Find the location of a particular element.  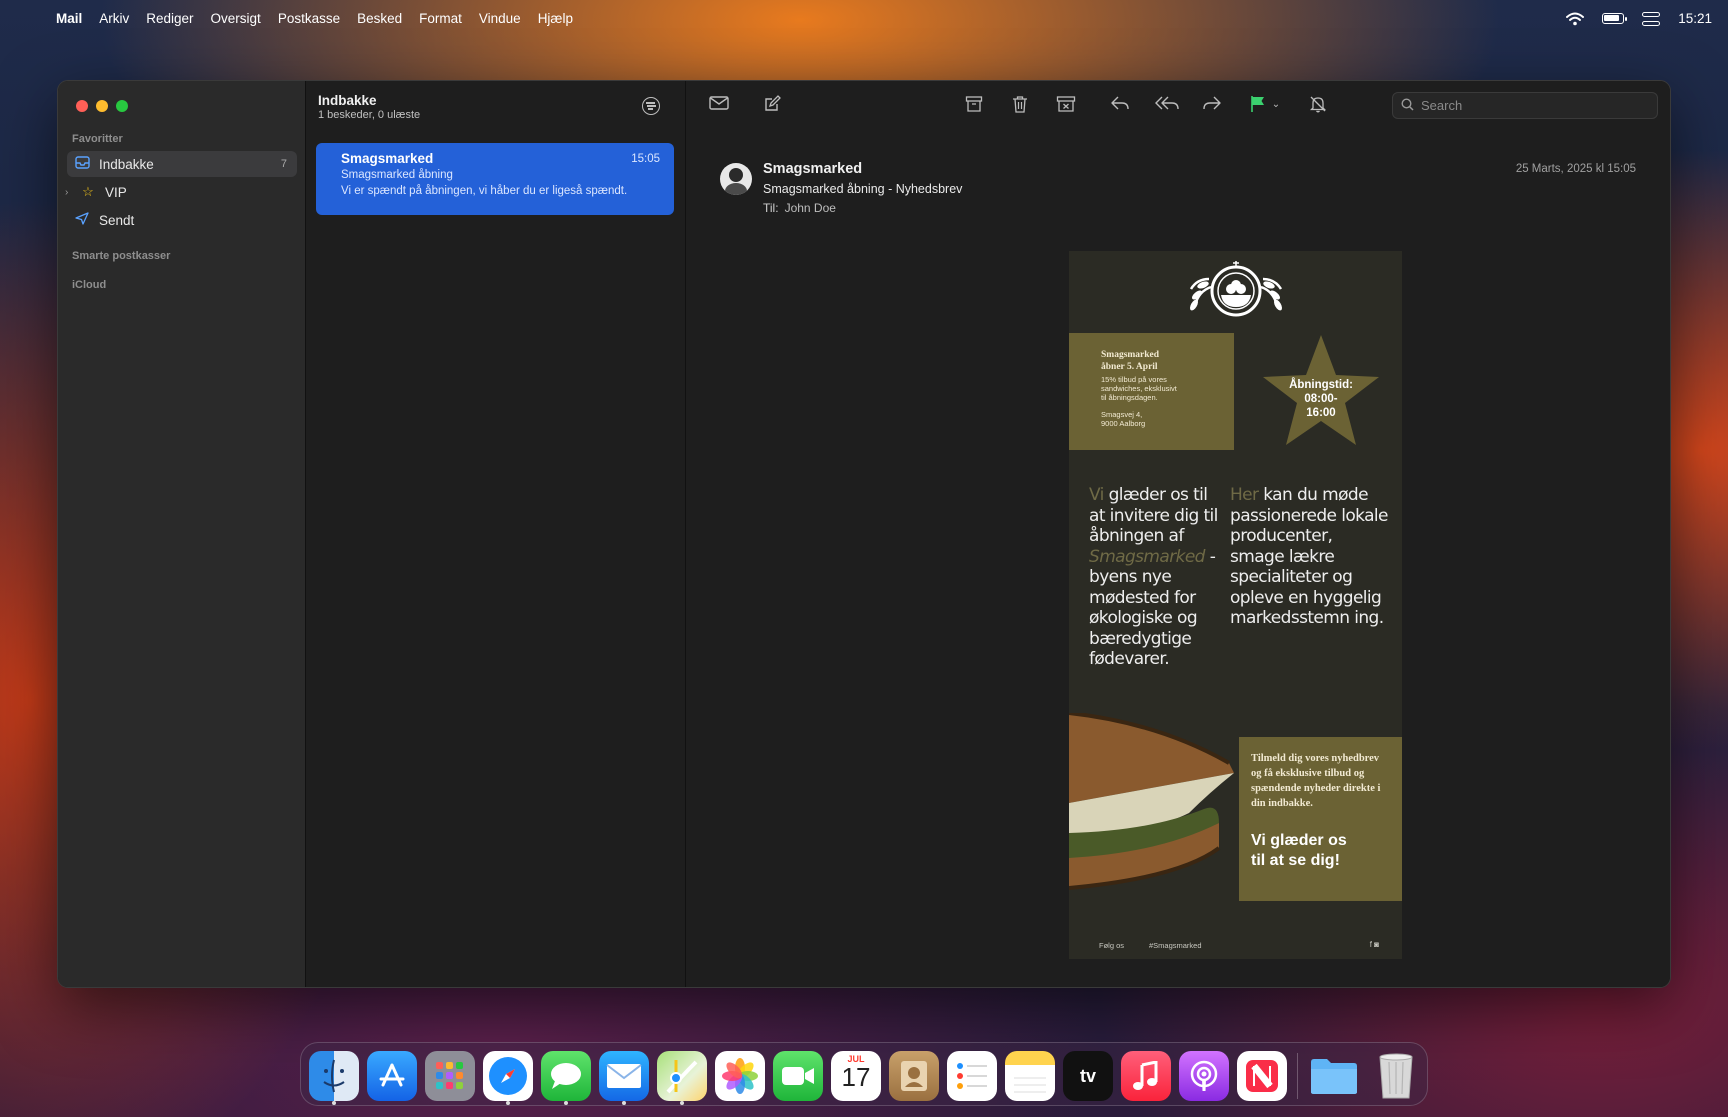

music-icon is located at coordinates (1146, 1076).